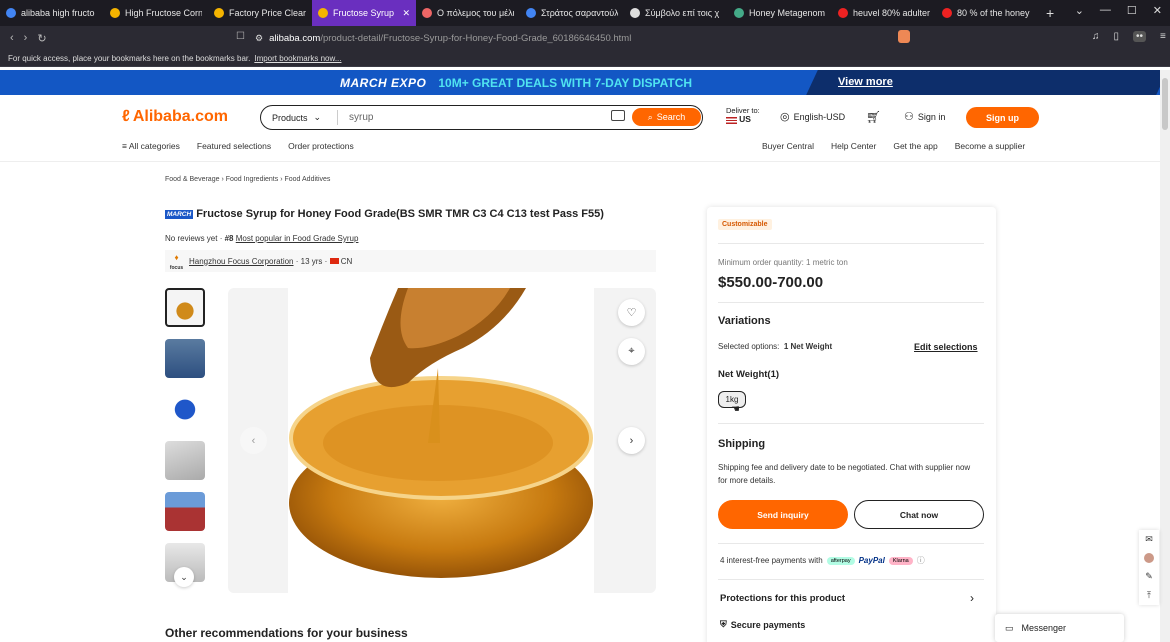 Image resolution: width=1170 pixels, height=642 pixels. I want to click on buyer-central: Buyer Central, so click(788, 146).